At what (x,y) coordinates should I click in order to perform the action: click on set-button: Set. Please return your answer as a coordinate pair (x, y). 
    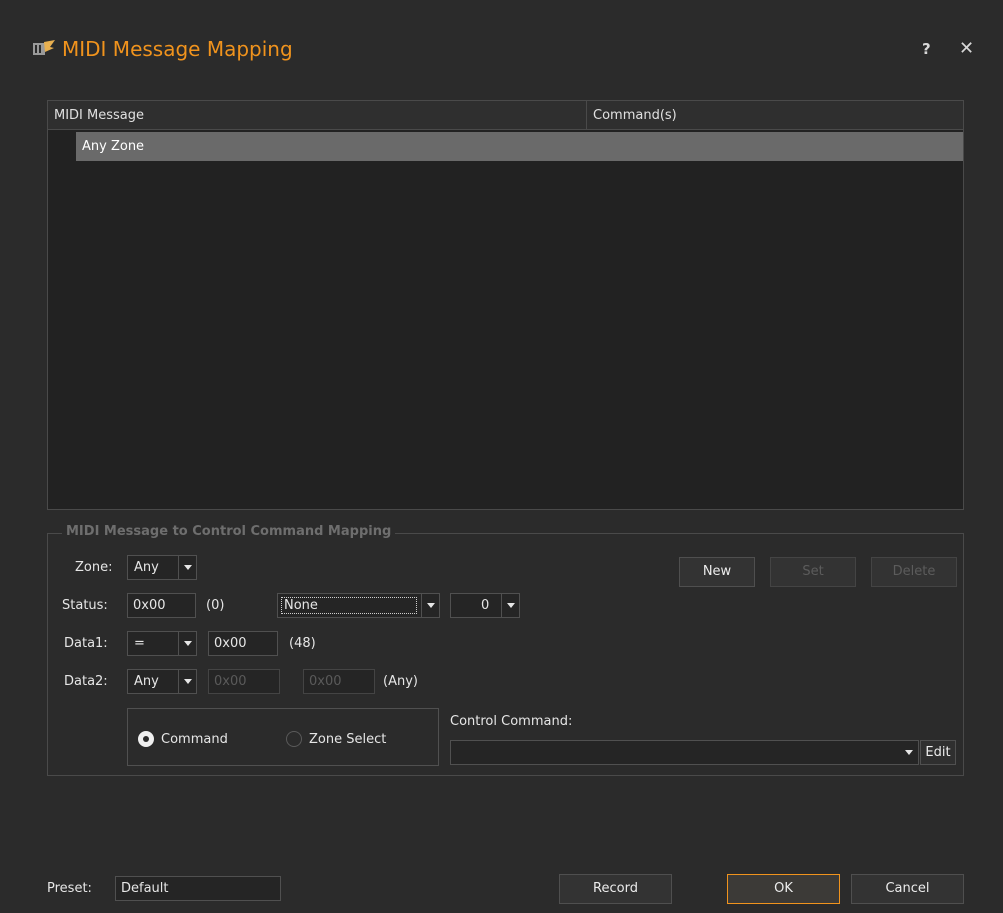
    Looking at the image, I should click on (813, 572).